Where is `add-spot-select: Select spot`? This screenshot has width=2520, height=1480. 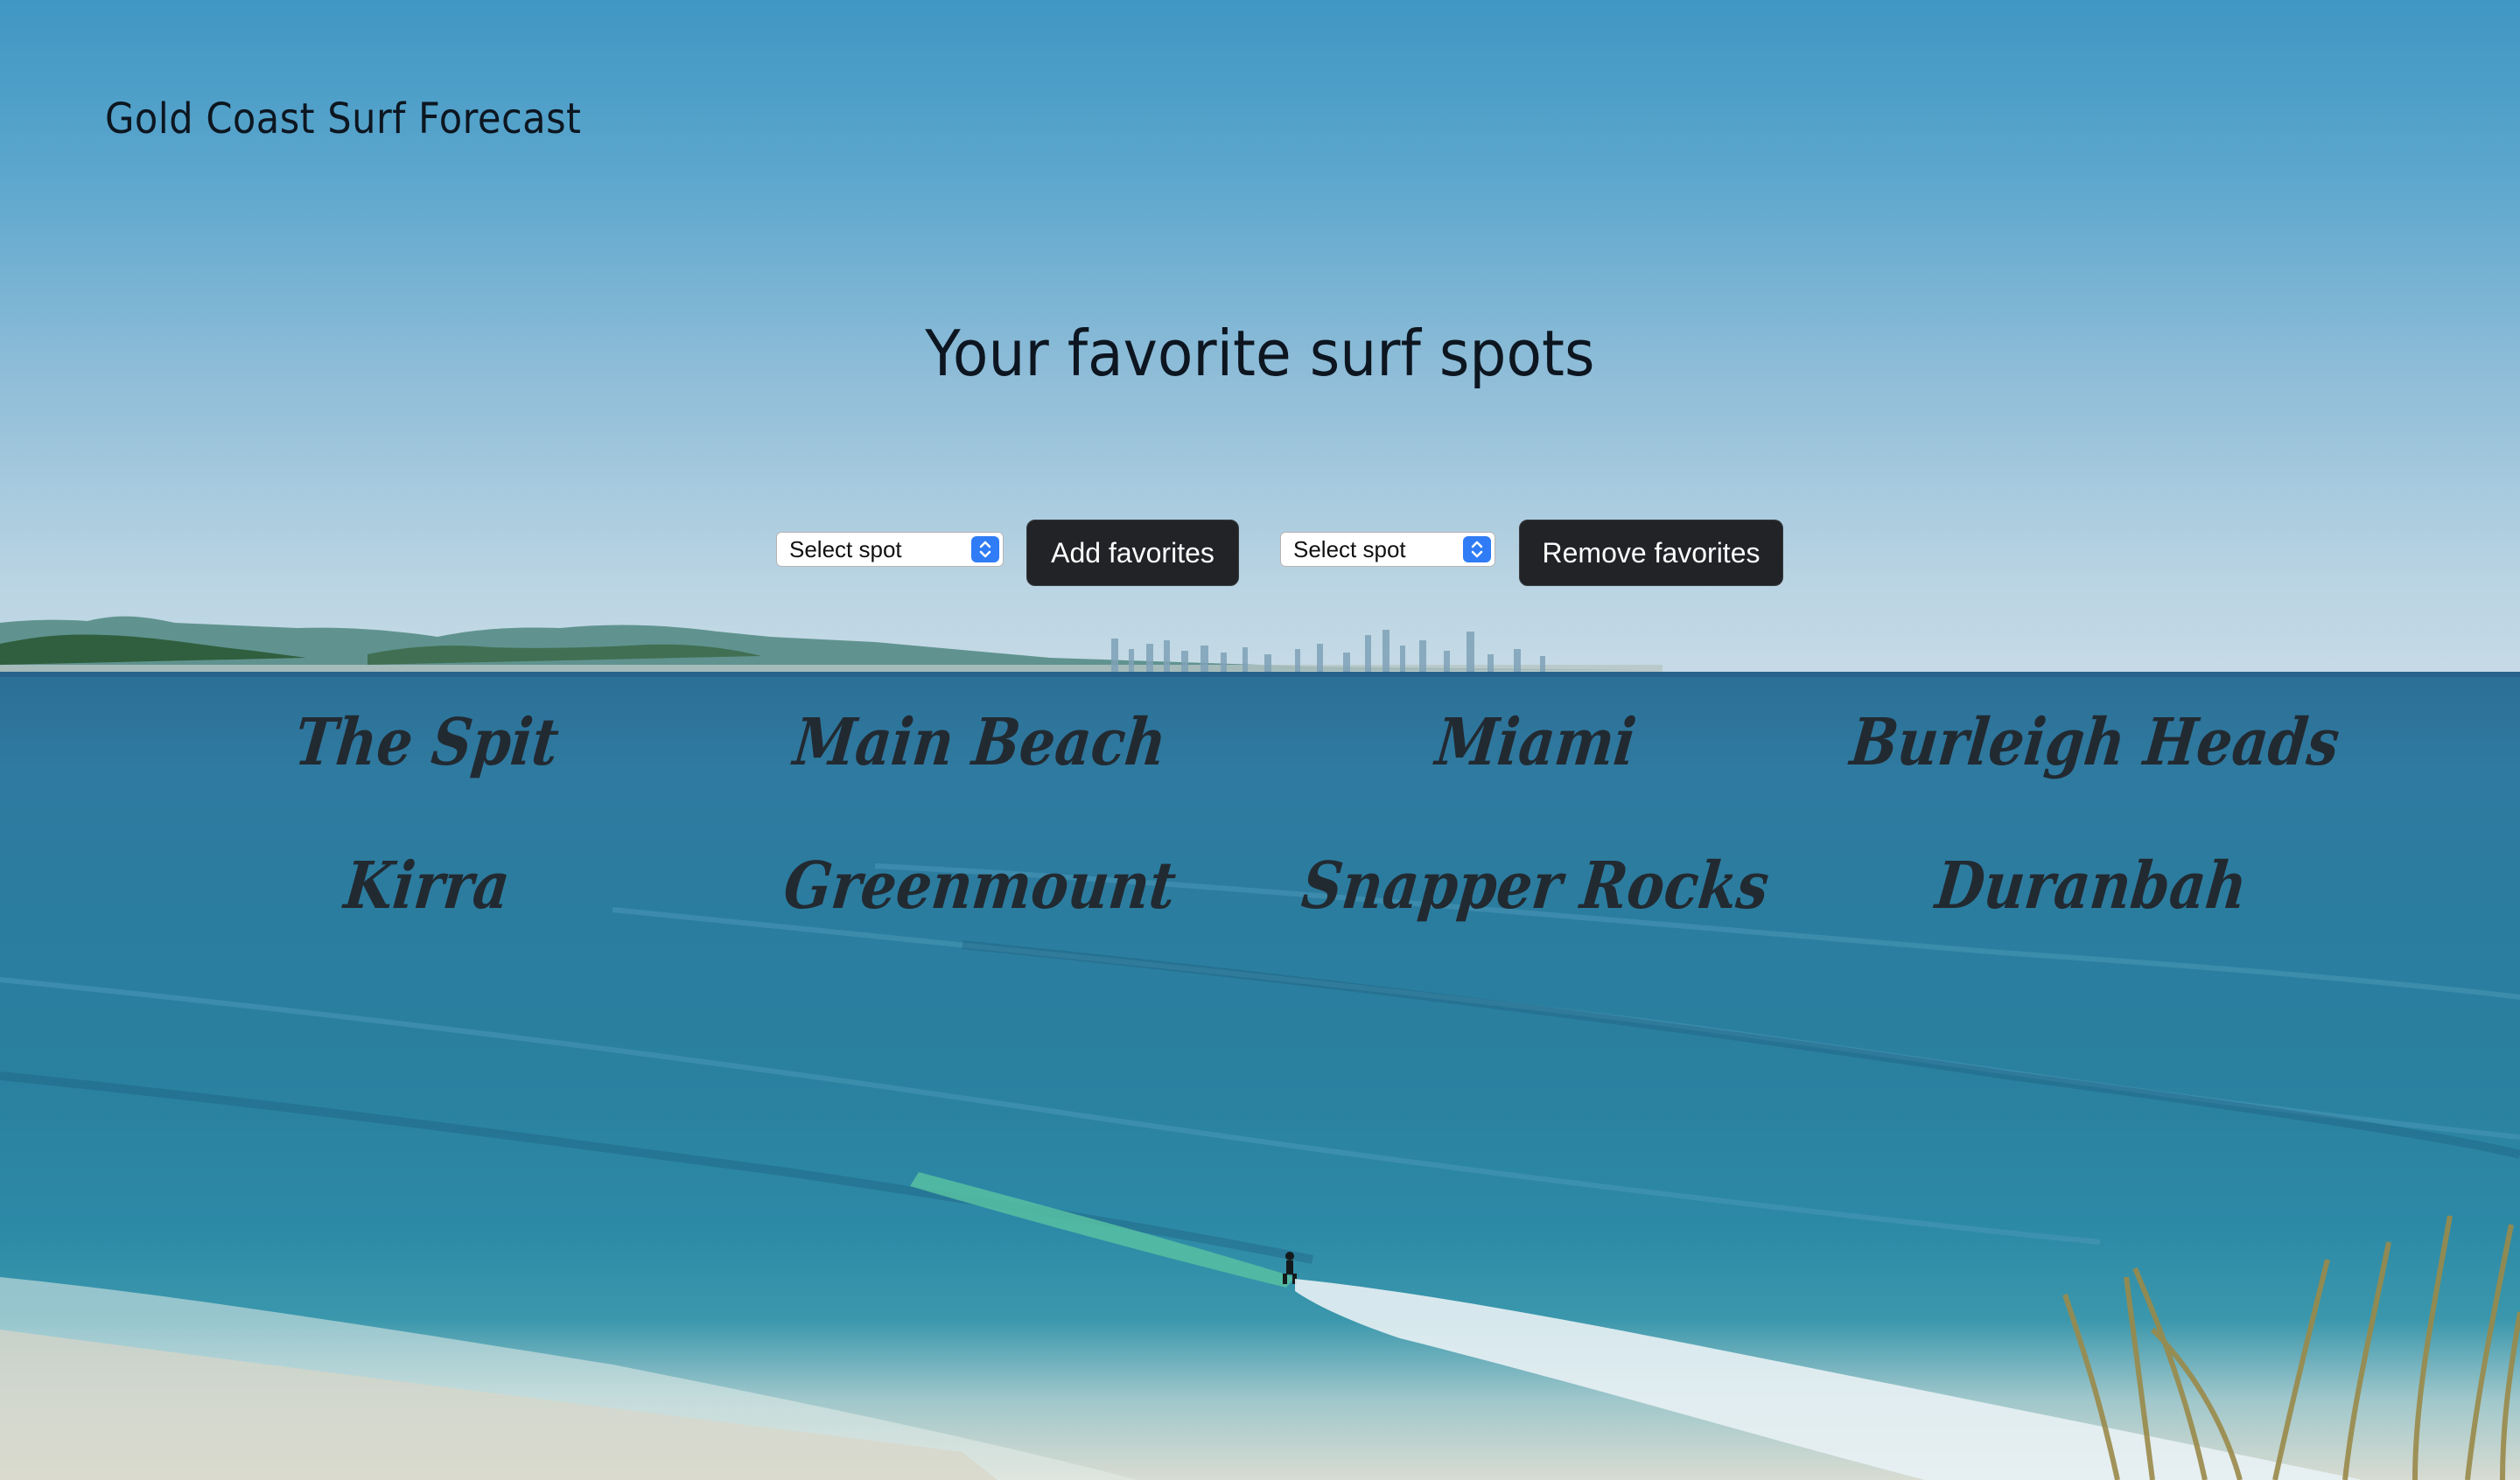 add-spot-select: Select spot is located at coordinates (890, 550).